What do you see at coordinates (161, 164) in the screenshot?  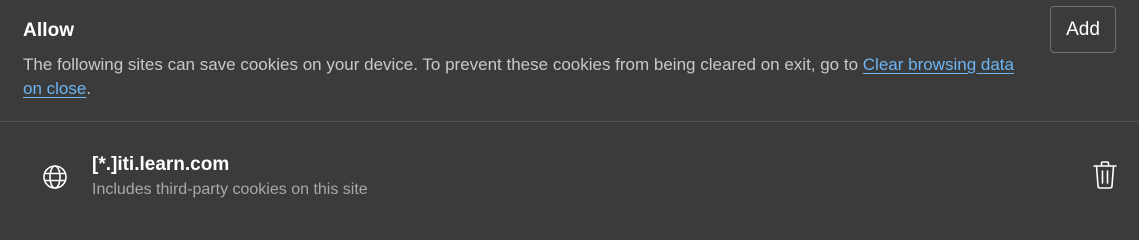 I see `site-name: [*.]iti.learn.com` at bounding box center [161, 164].